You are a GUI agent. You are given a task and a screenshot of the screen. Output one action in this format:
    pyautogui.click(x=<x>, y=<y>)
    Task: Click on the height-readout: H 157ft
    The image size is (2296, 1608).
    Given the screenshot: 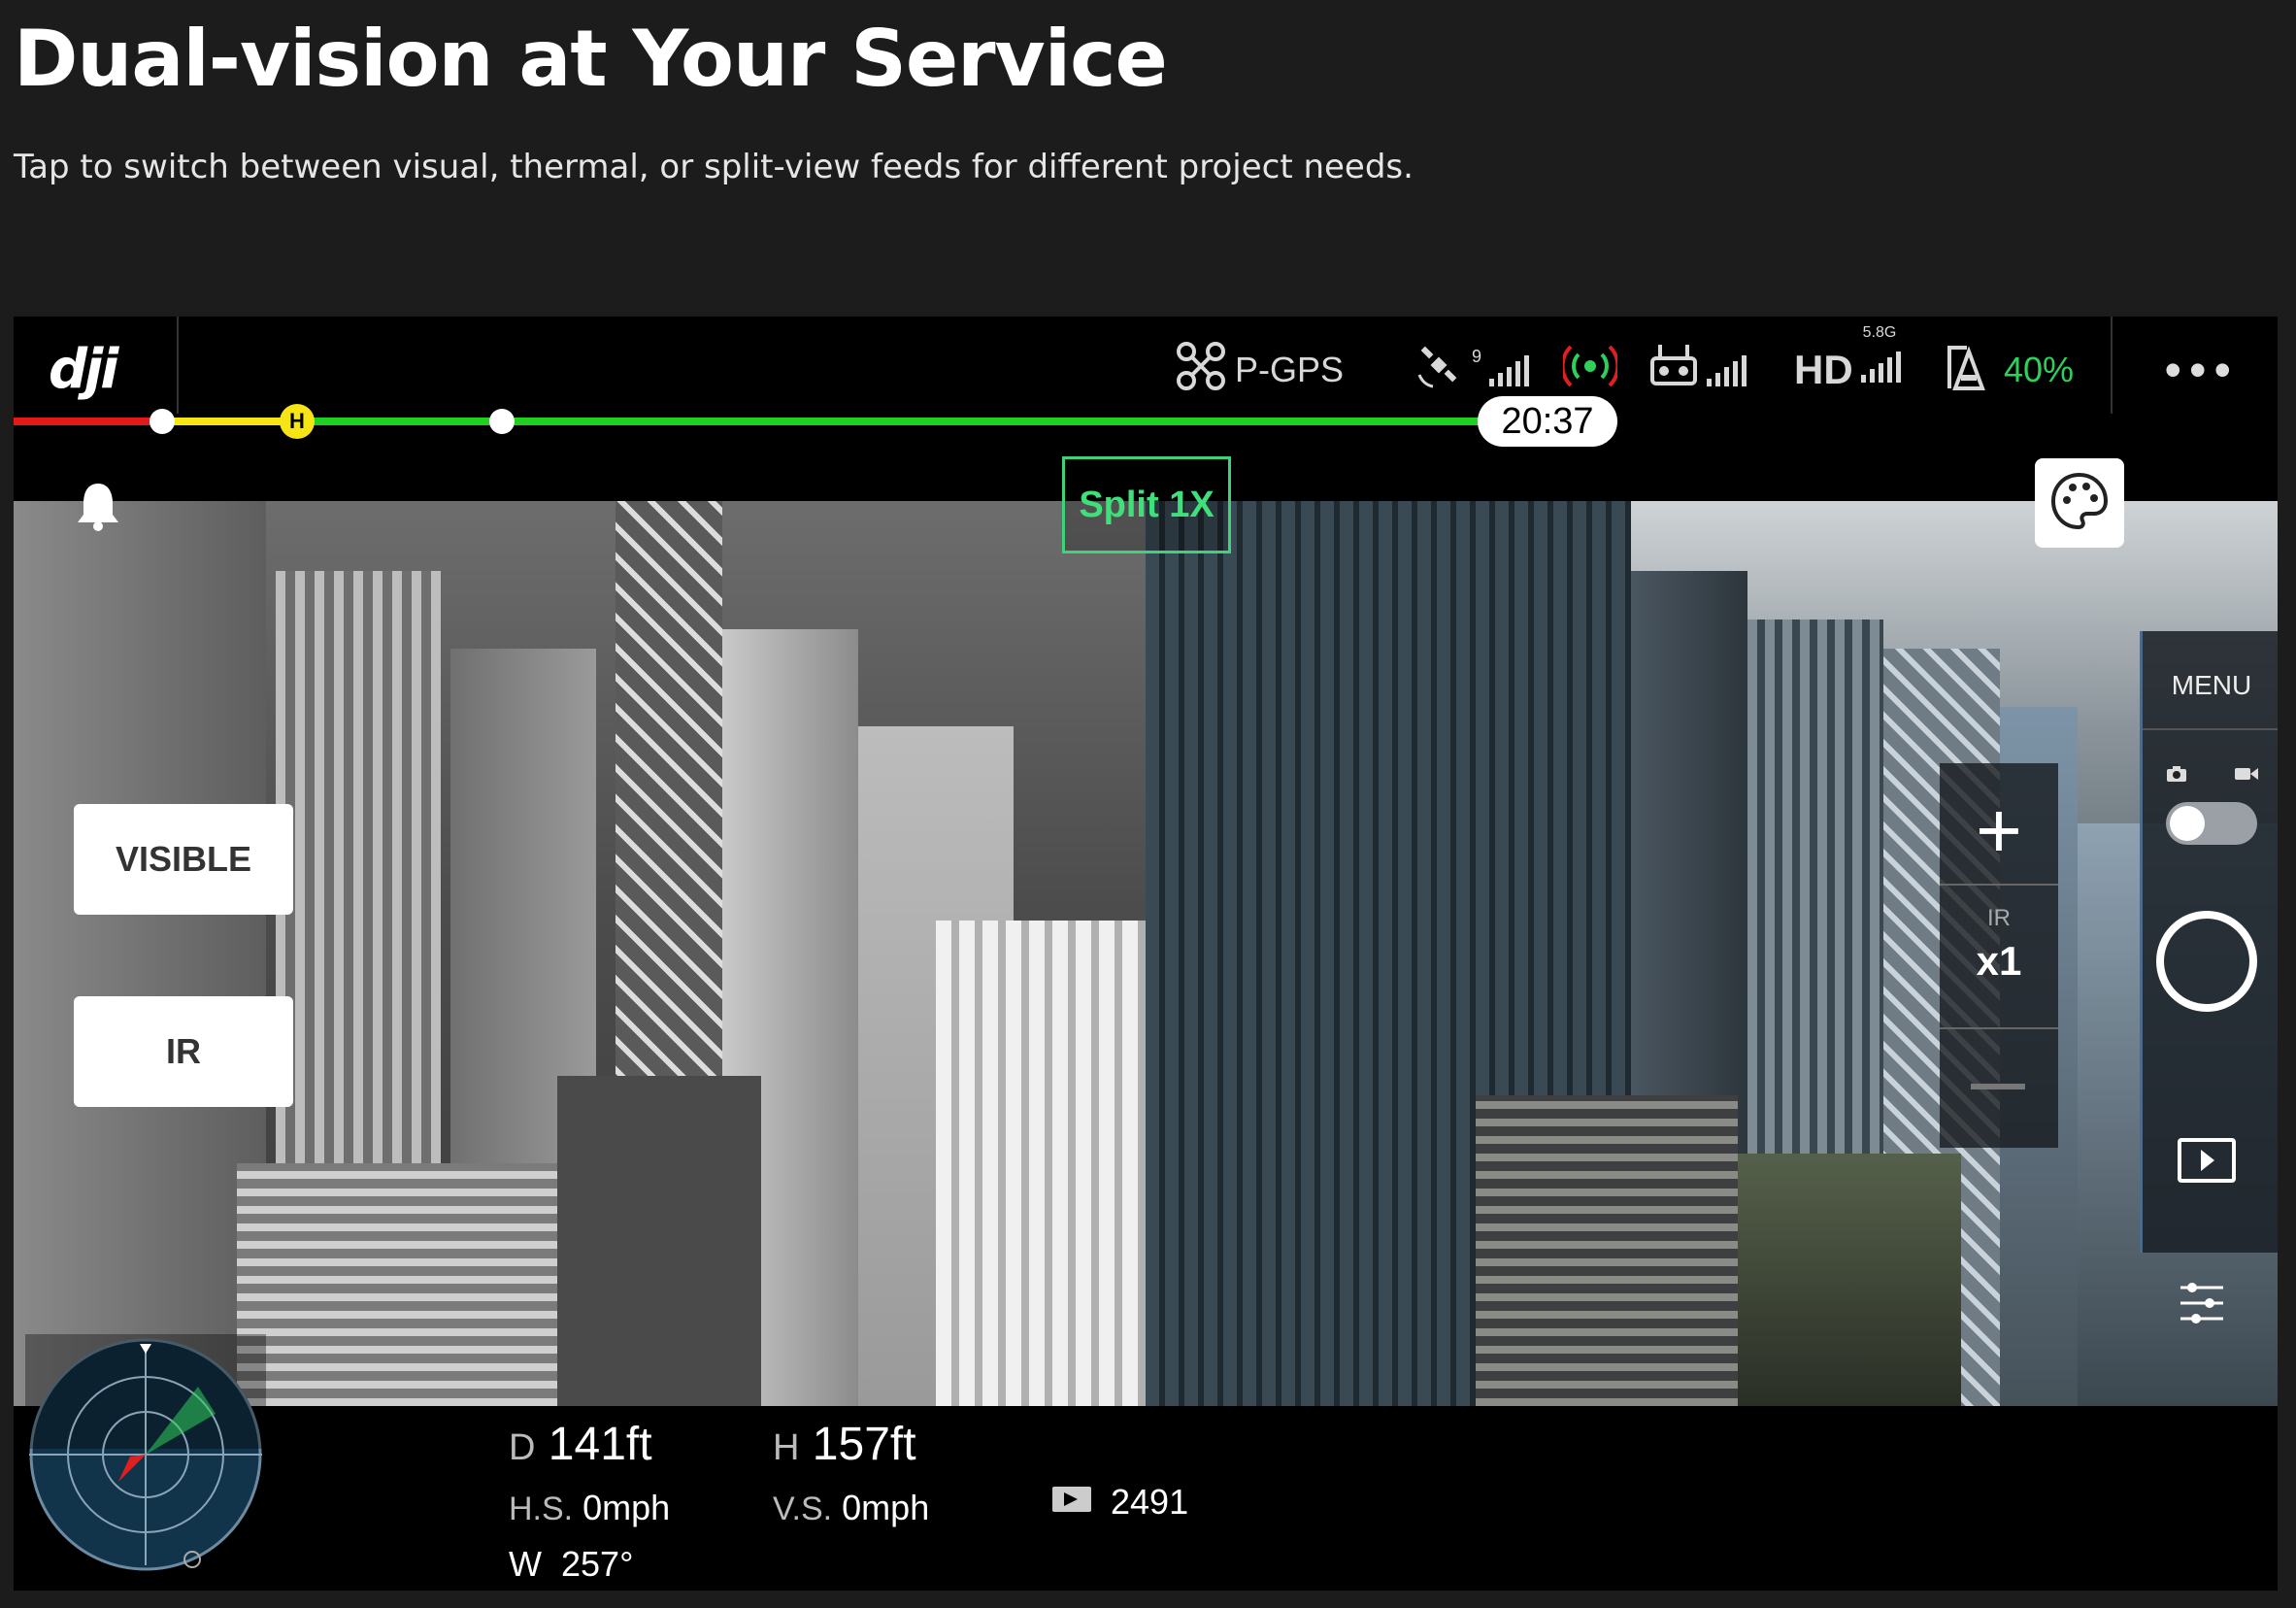 What is the action you would take?
    pyautogui.click(x=844, y=1444)
    